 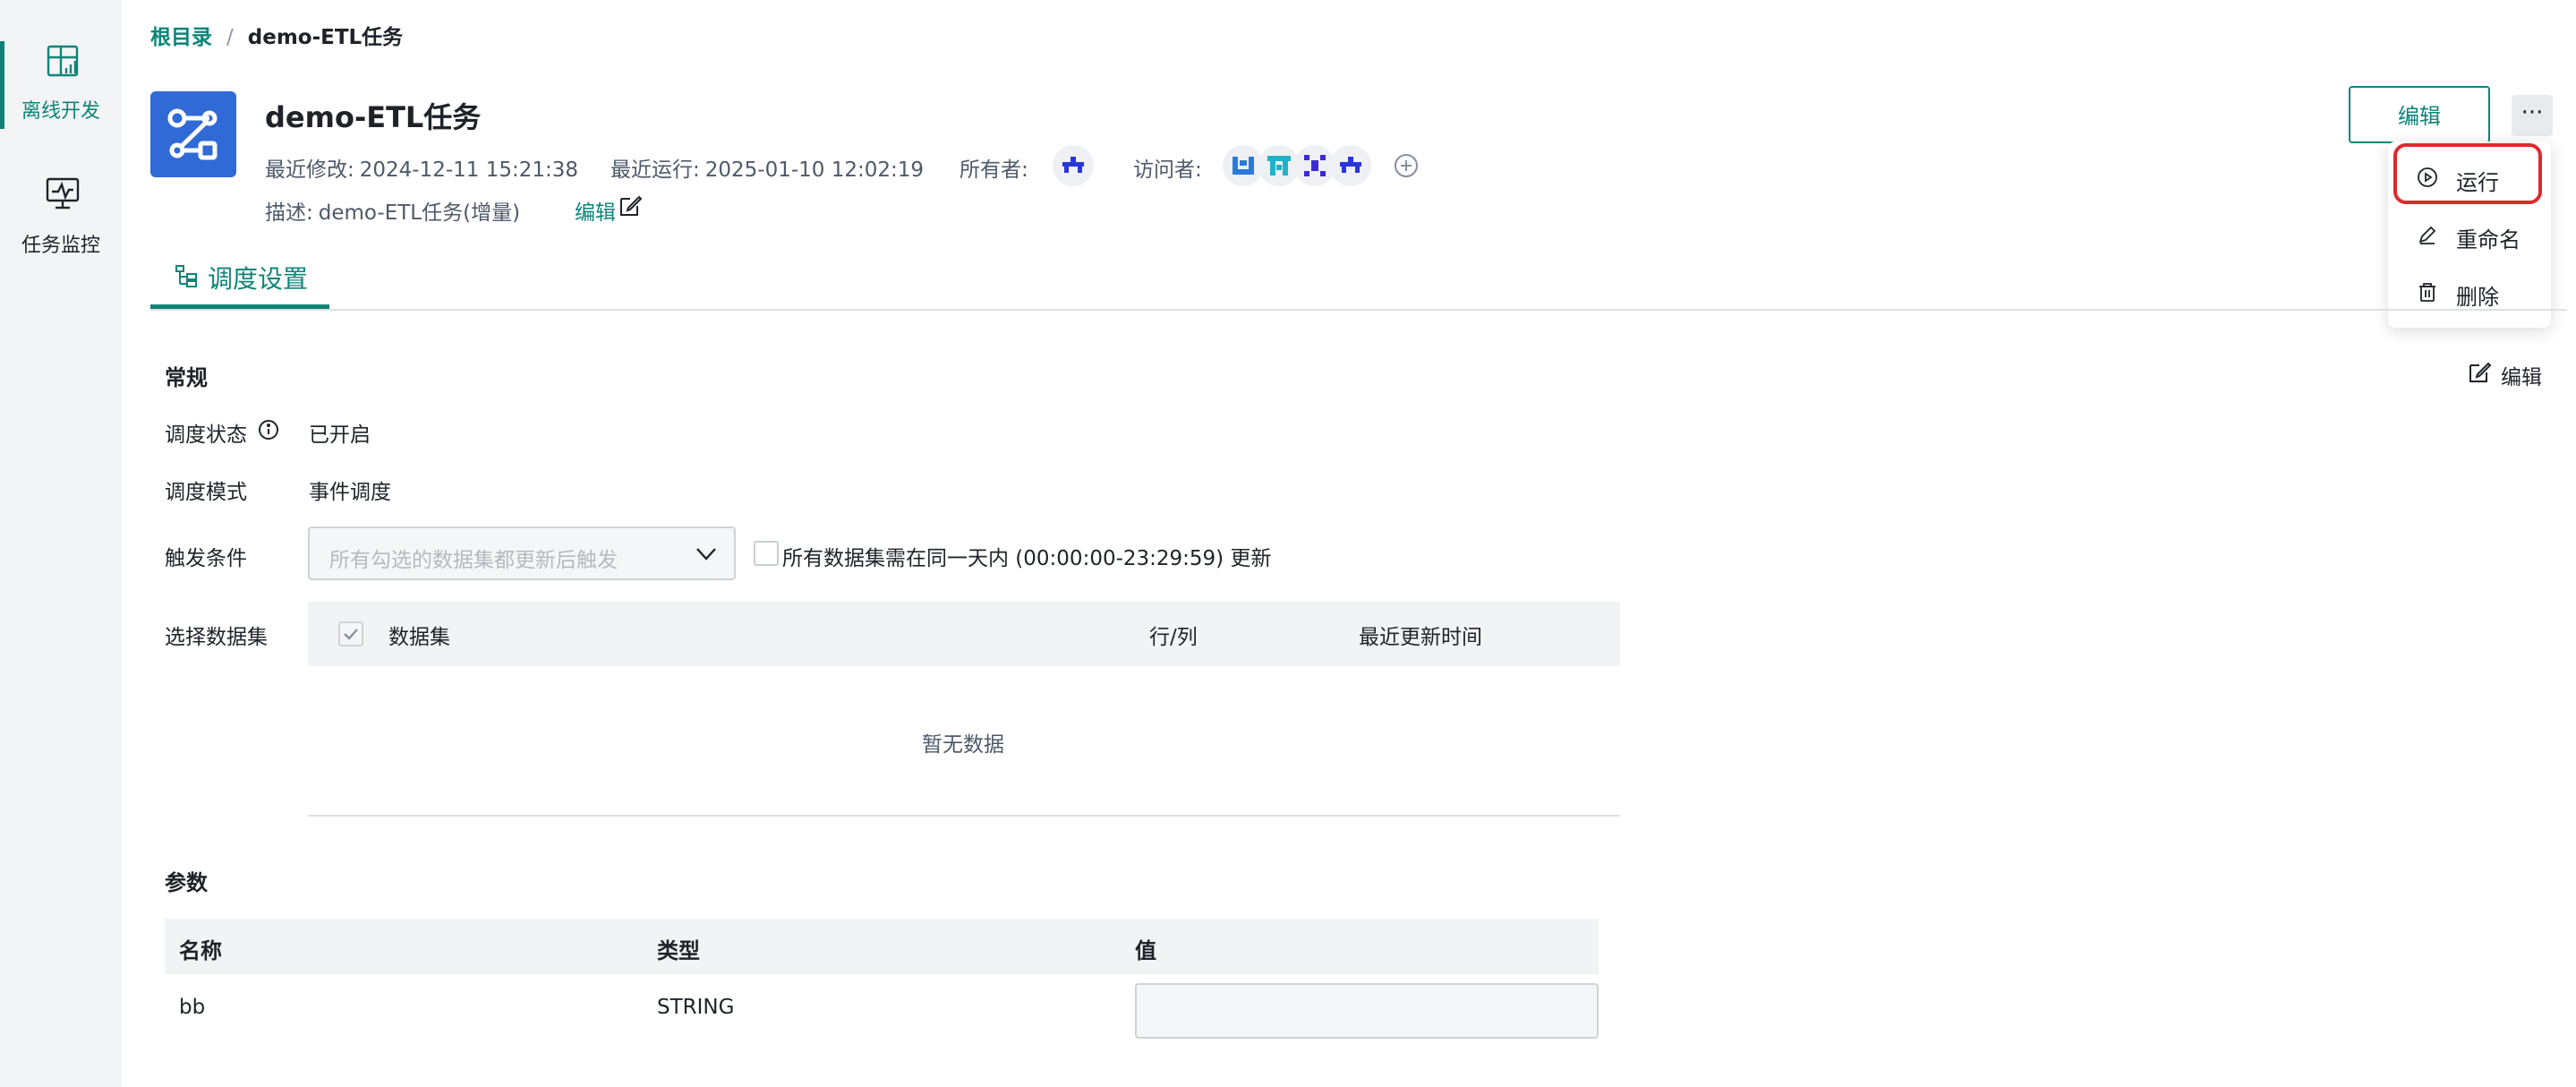 What do you see at coordinates (419, 213) in the screenshot?
I see `description-text: demo-ETL任务(增量)` at bounding box center [419, 213].